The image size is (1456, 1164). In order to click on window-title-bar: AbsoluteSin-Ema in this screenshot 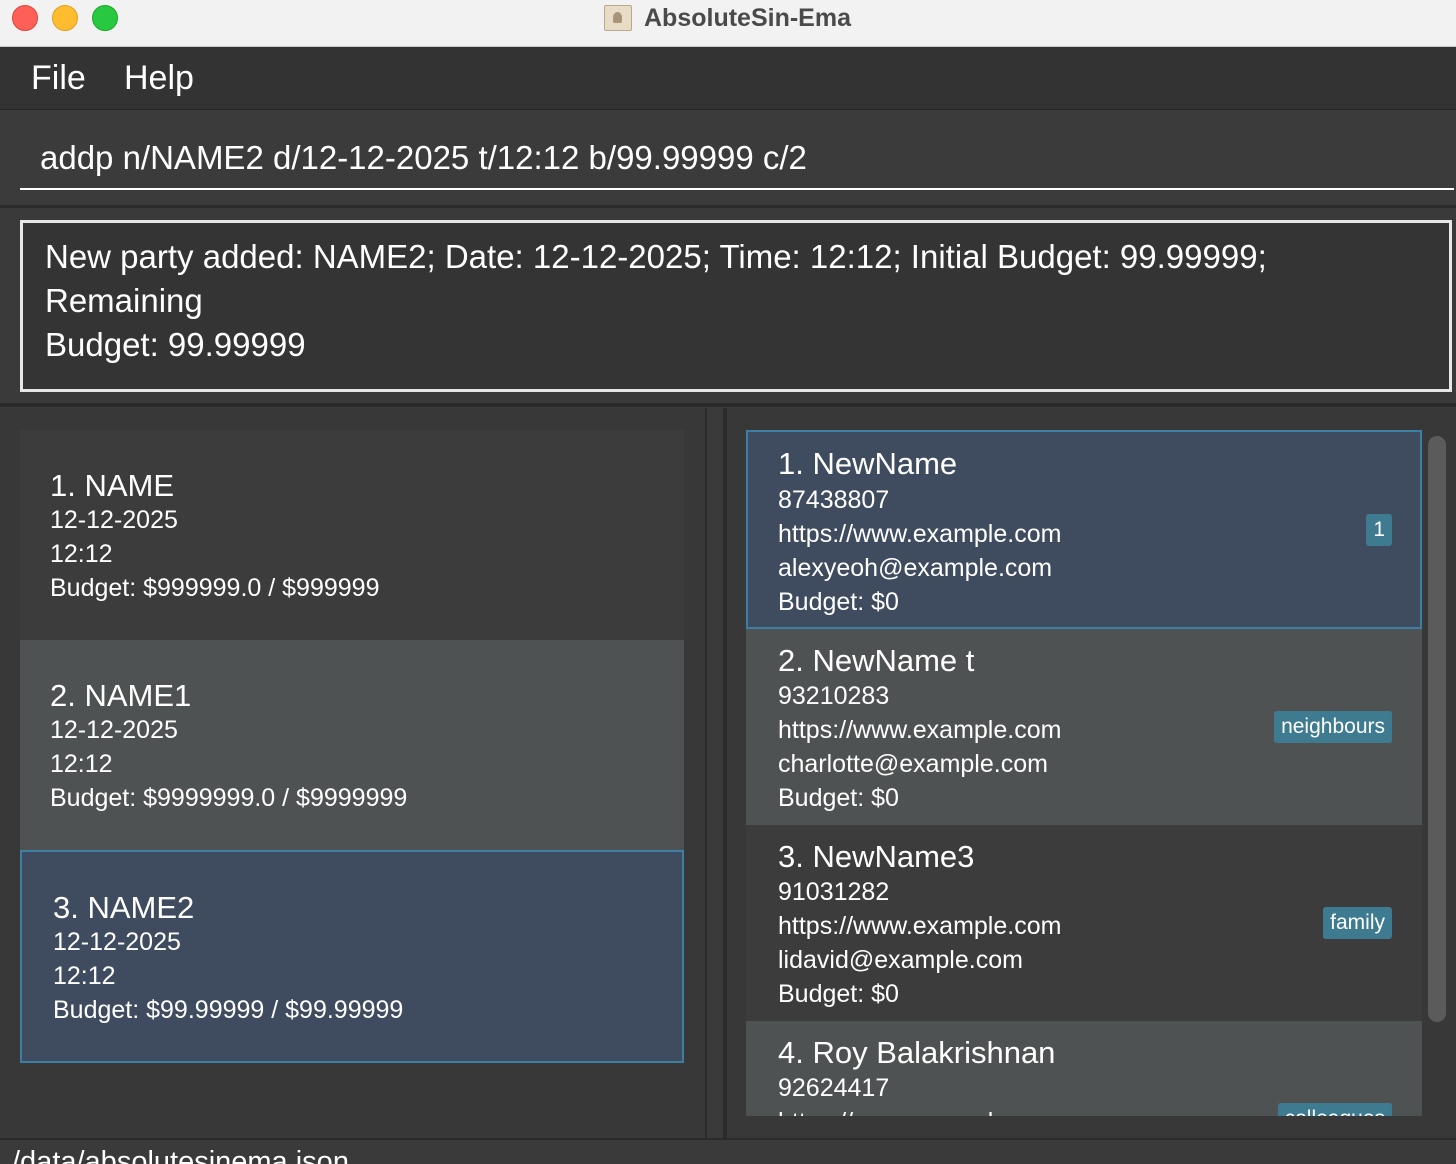, I will do `click(728, 23)`.